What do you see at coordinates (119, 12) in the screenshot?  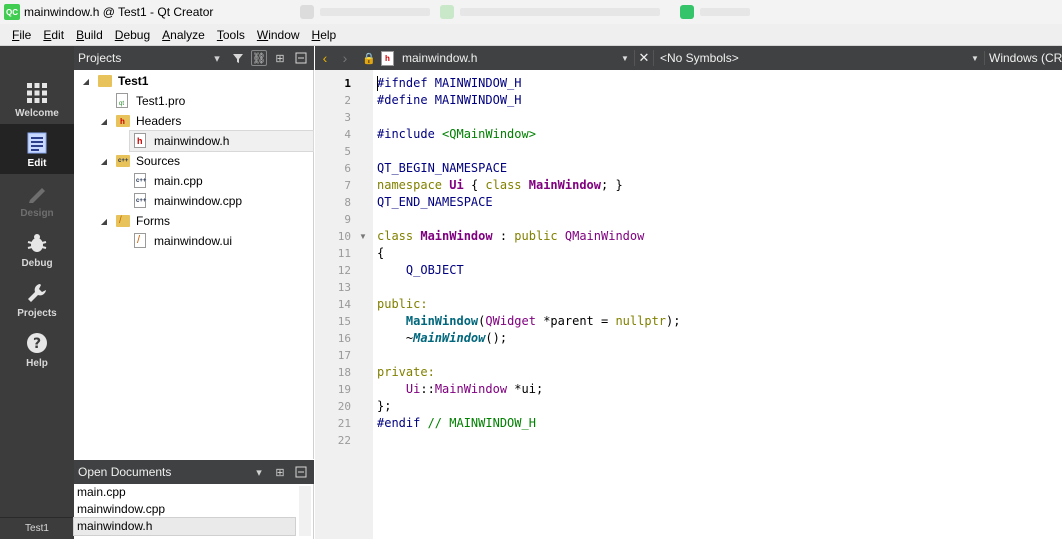 I see `window-title: mainwindow.h @ Test1 - Qt Creator` at bounding box center [119, 12].